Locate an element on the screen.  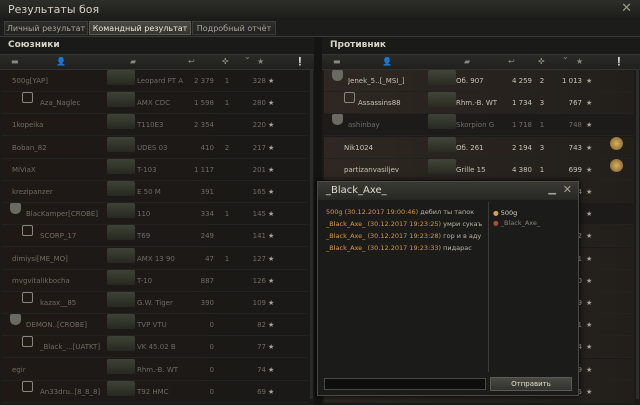
tab-detailed-report: Подробный отчёт is located at coordinates (234, 28).